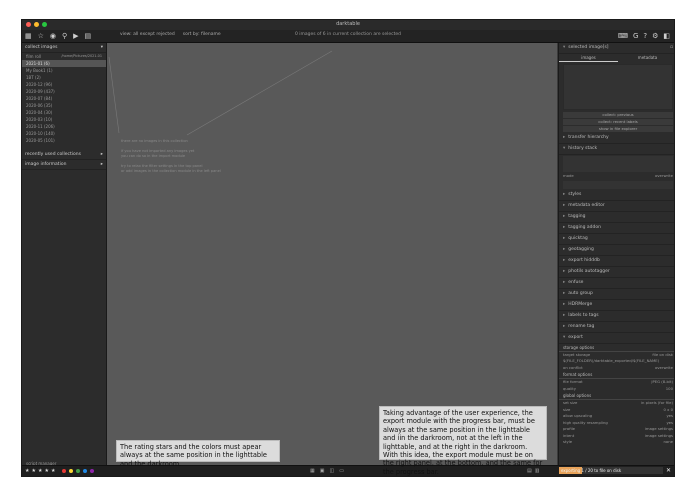 This screenshot has height=496, width=690. Describe the element at coordinates (64, 165) in the screenshot. I see `image-information-header: image information ▸` at that location.